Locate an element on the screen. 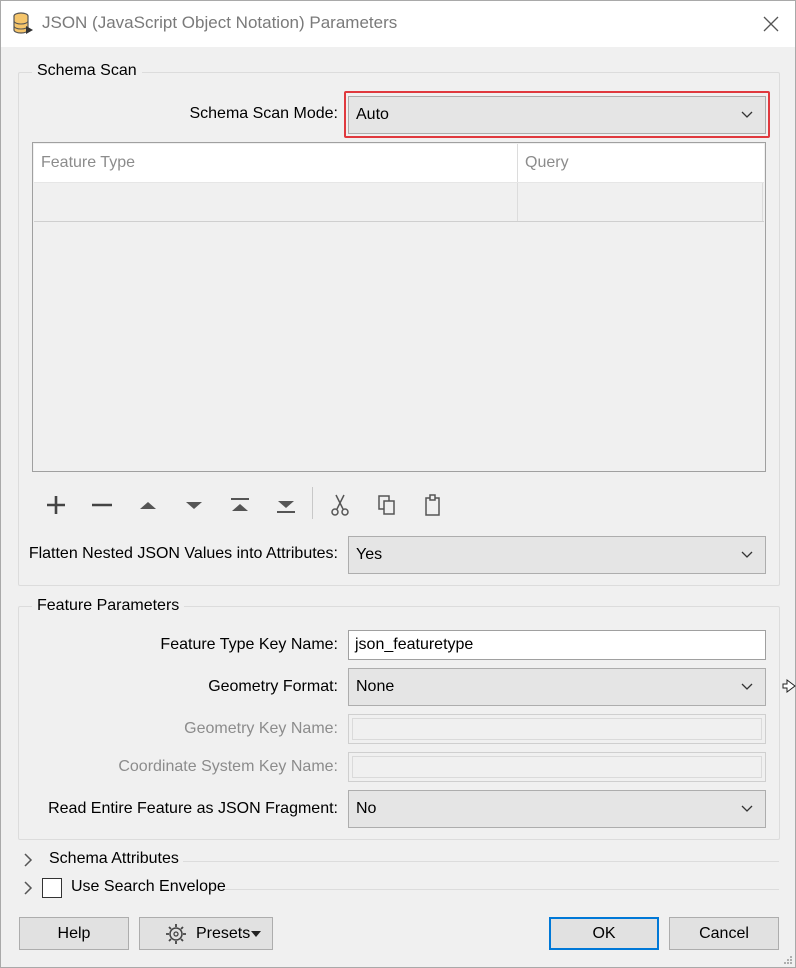  add-row-button is located at coordinates (56, 505).